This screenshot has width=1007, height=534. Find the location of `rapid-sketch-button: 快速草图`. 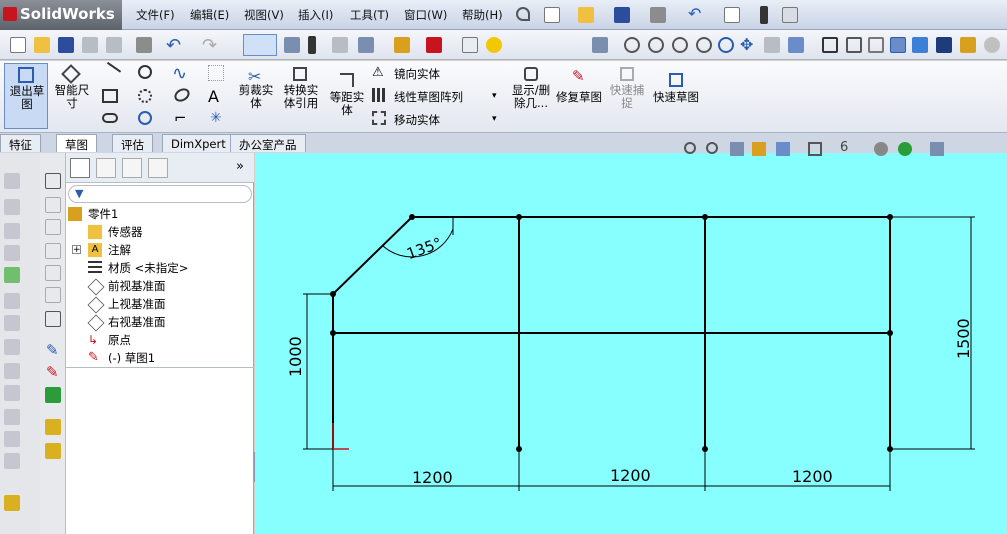

rapid-sketch-button: 快速草图 is located at coordinates (676, 96).